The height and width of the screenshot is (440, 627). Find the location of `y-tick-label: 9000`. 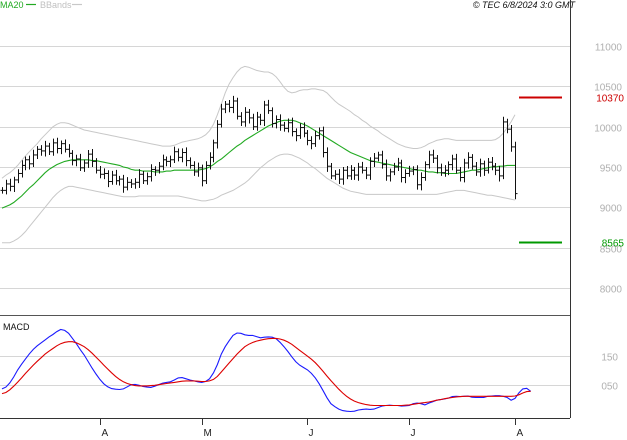

y-tick-label: 9000 is located at coordinates (611, 209).